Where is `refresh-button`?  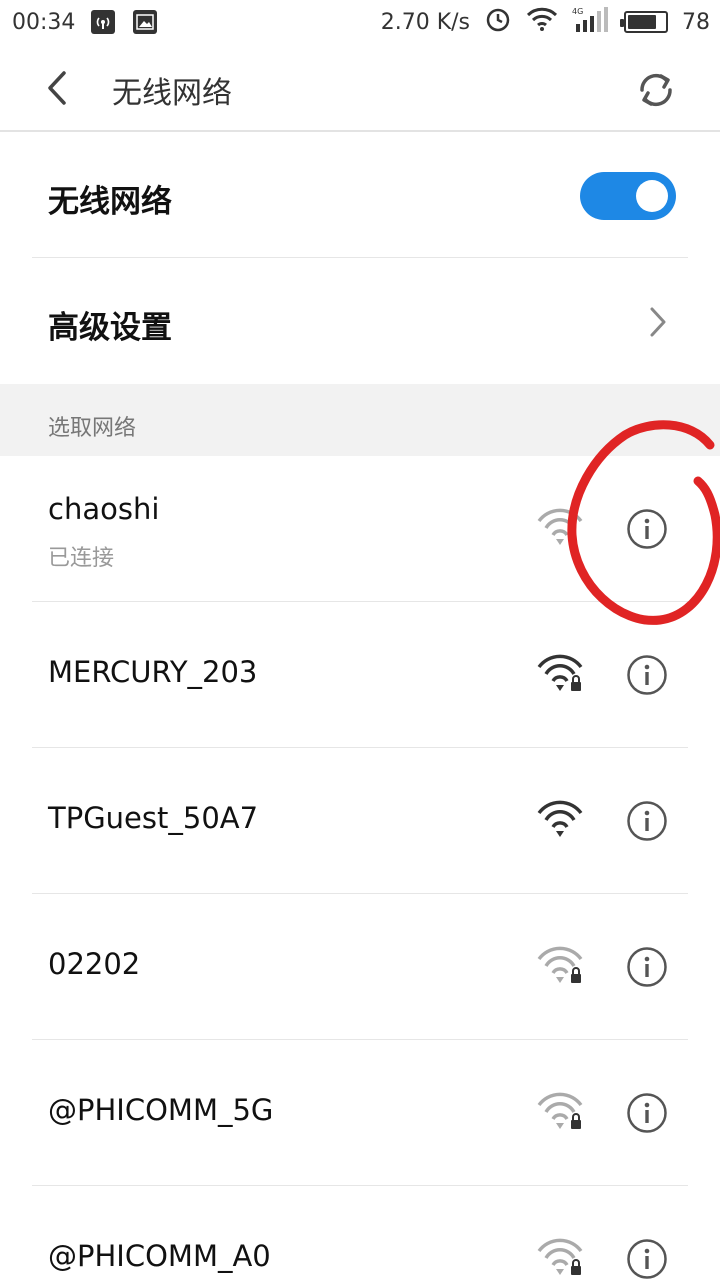
refresh-button is located at coordinates (656, 90).